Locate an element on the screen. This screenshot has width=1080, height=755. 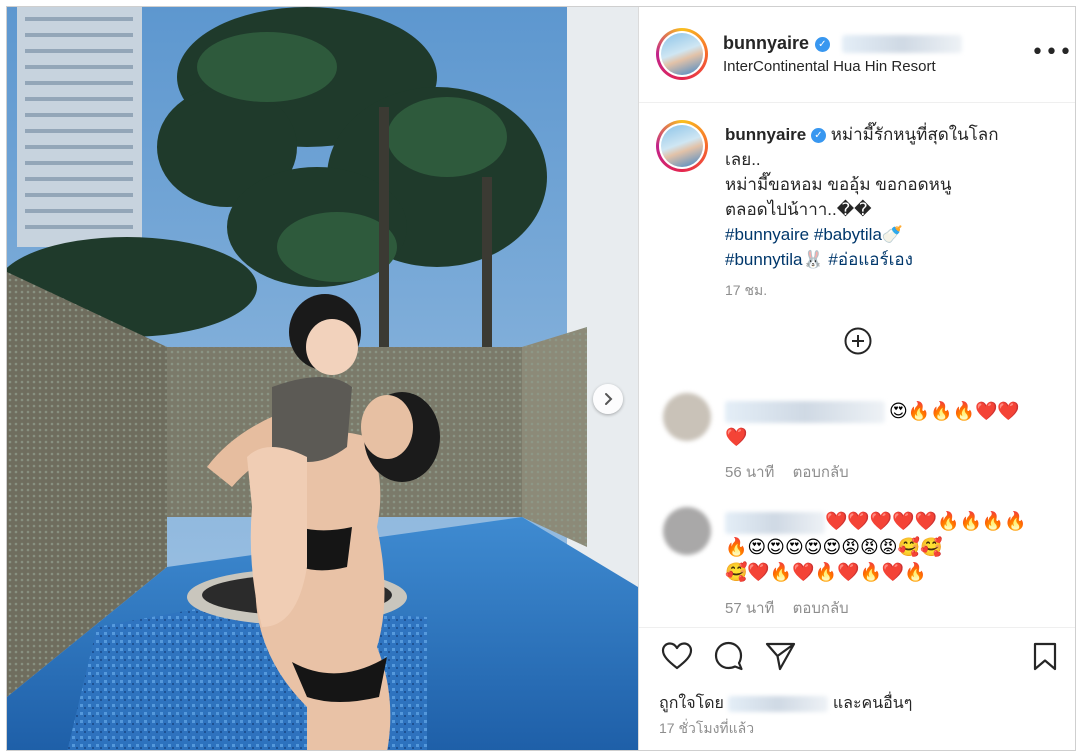
comment-text: ❤️❤️❤️❤️❤️🔥🔥🔥🔥 is located at coordinates (926, 521).